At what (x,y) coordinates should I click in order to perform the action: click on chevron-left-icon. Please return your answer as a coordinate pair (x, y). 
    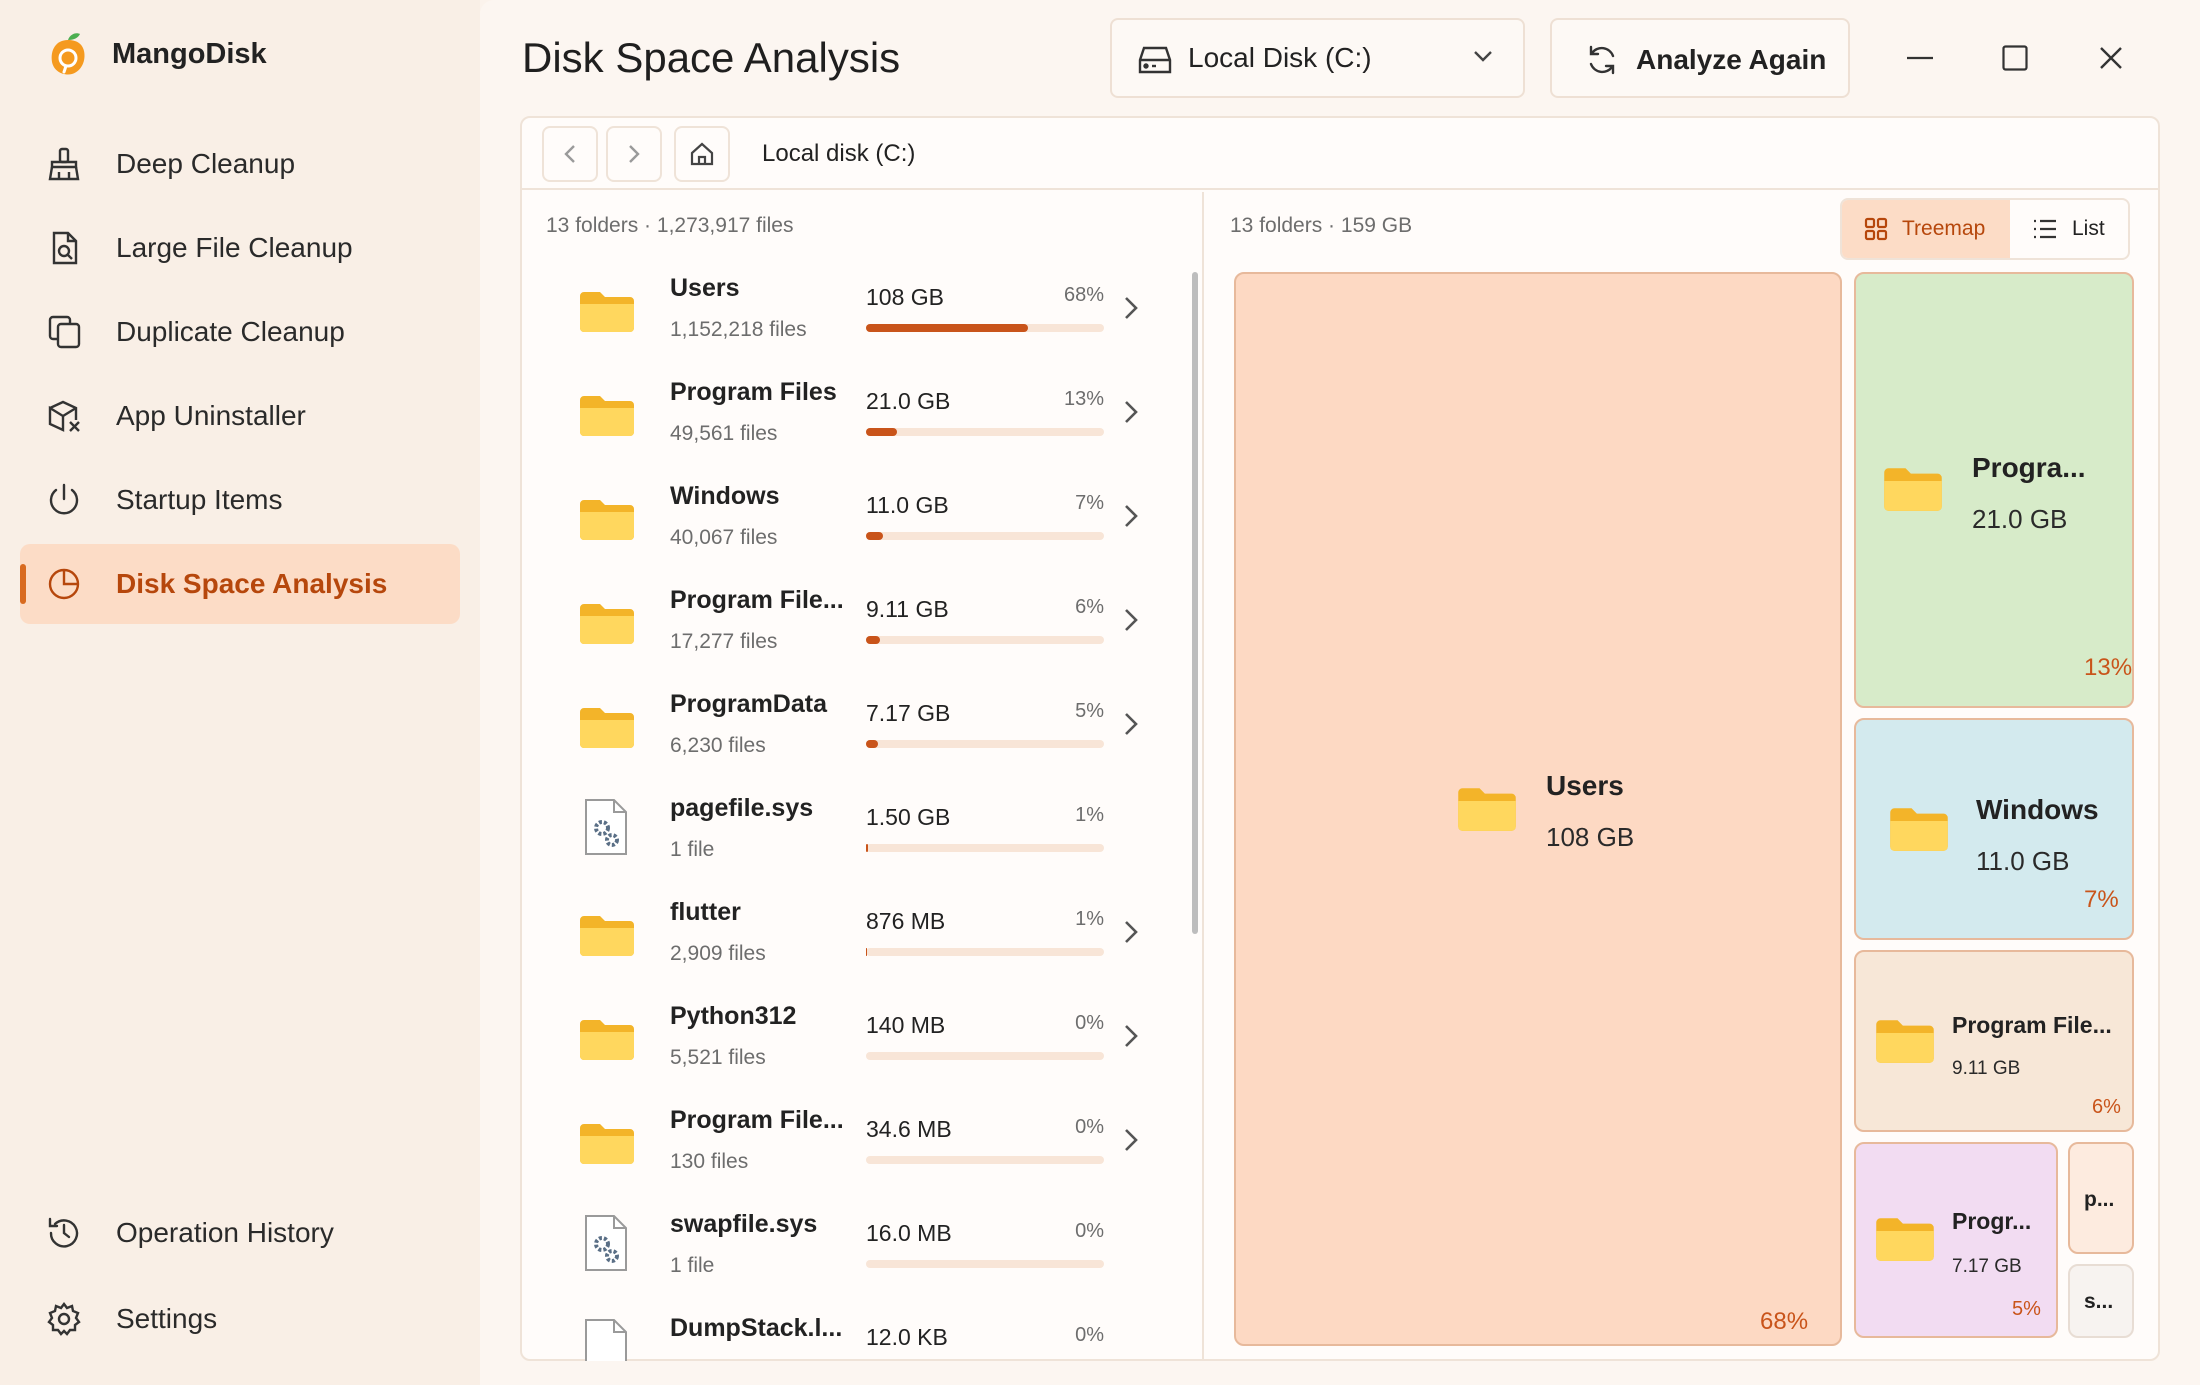
    Looking at the image, I should click on (570, 154).